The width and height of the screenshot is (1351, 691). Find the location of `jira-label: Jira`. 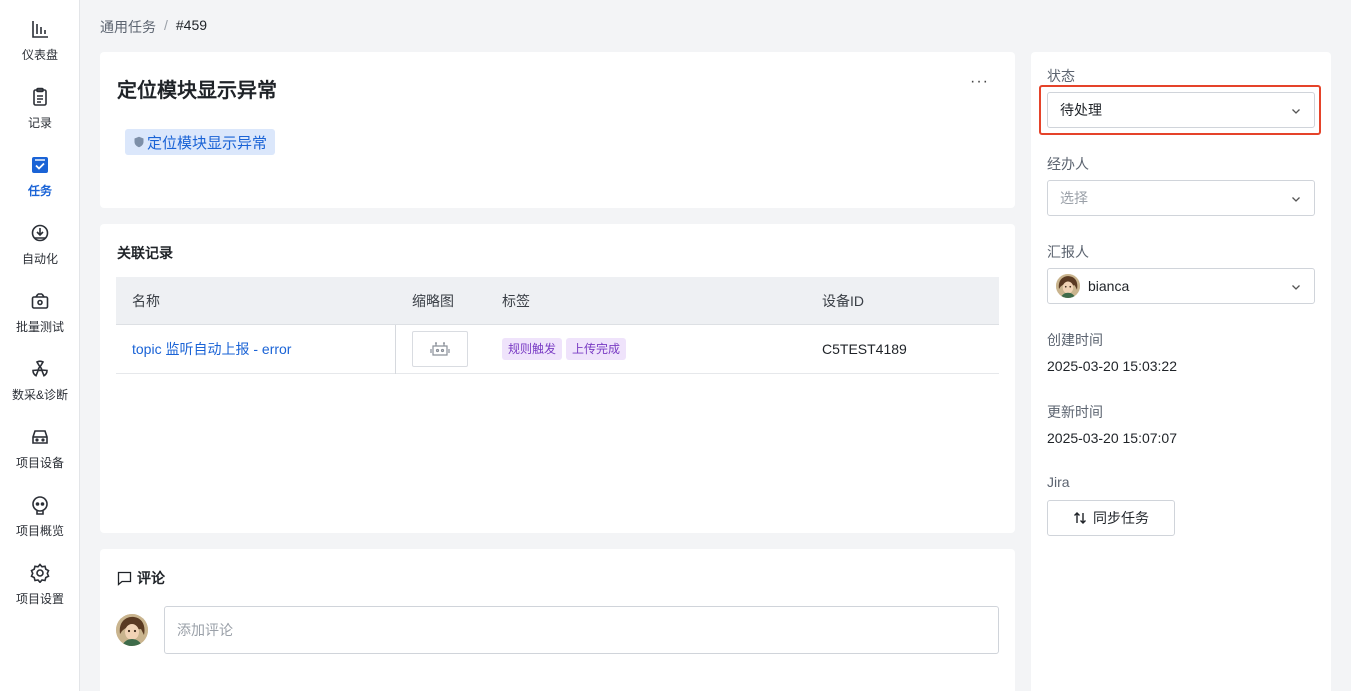

jira-label: Jira is located at coordinates (1058, 482).